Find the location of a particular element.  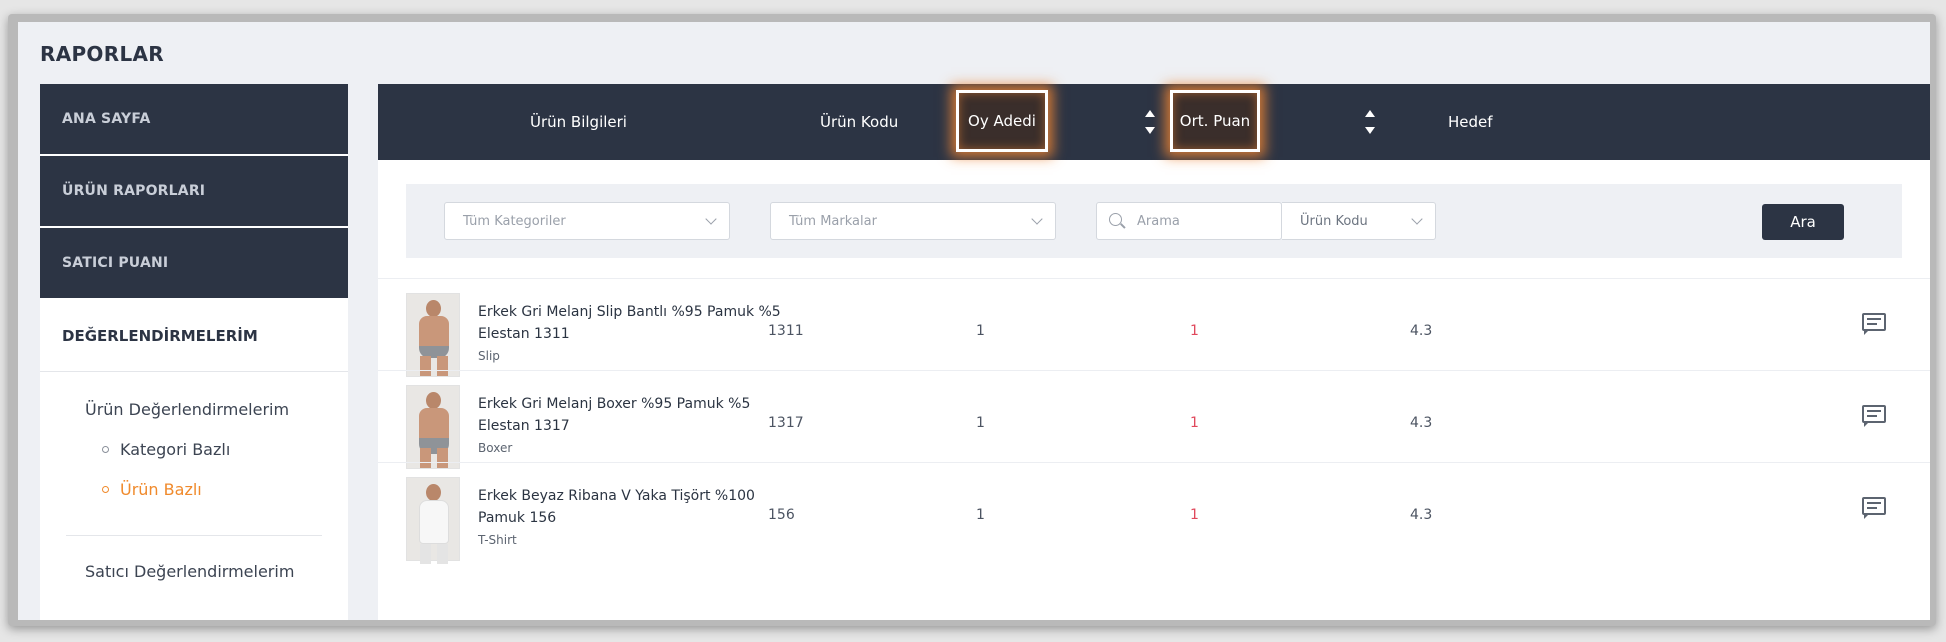

header-vote-count-label: Oy Adedi is located at coordinates (1002, 121).